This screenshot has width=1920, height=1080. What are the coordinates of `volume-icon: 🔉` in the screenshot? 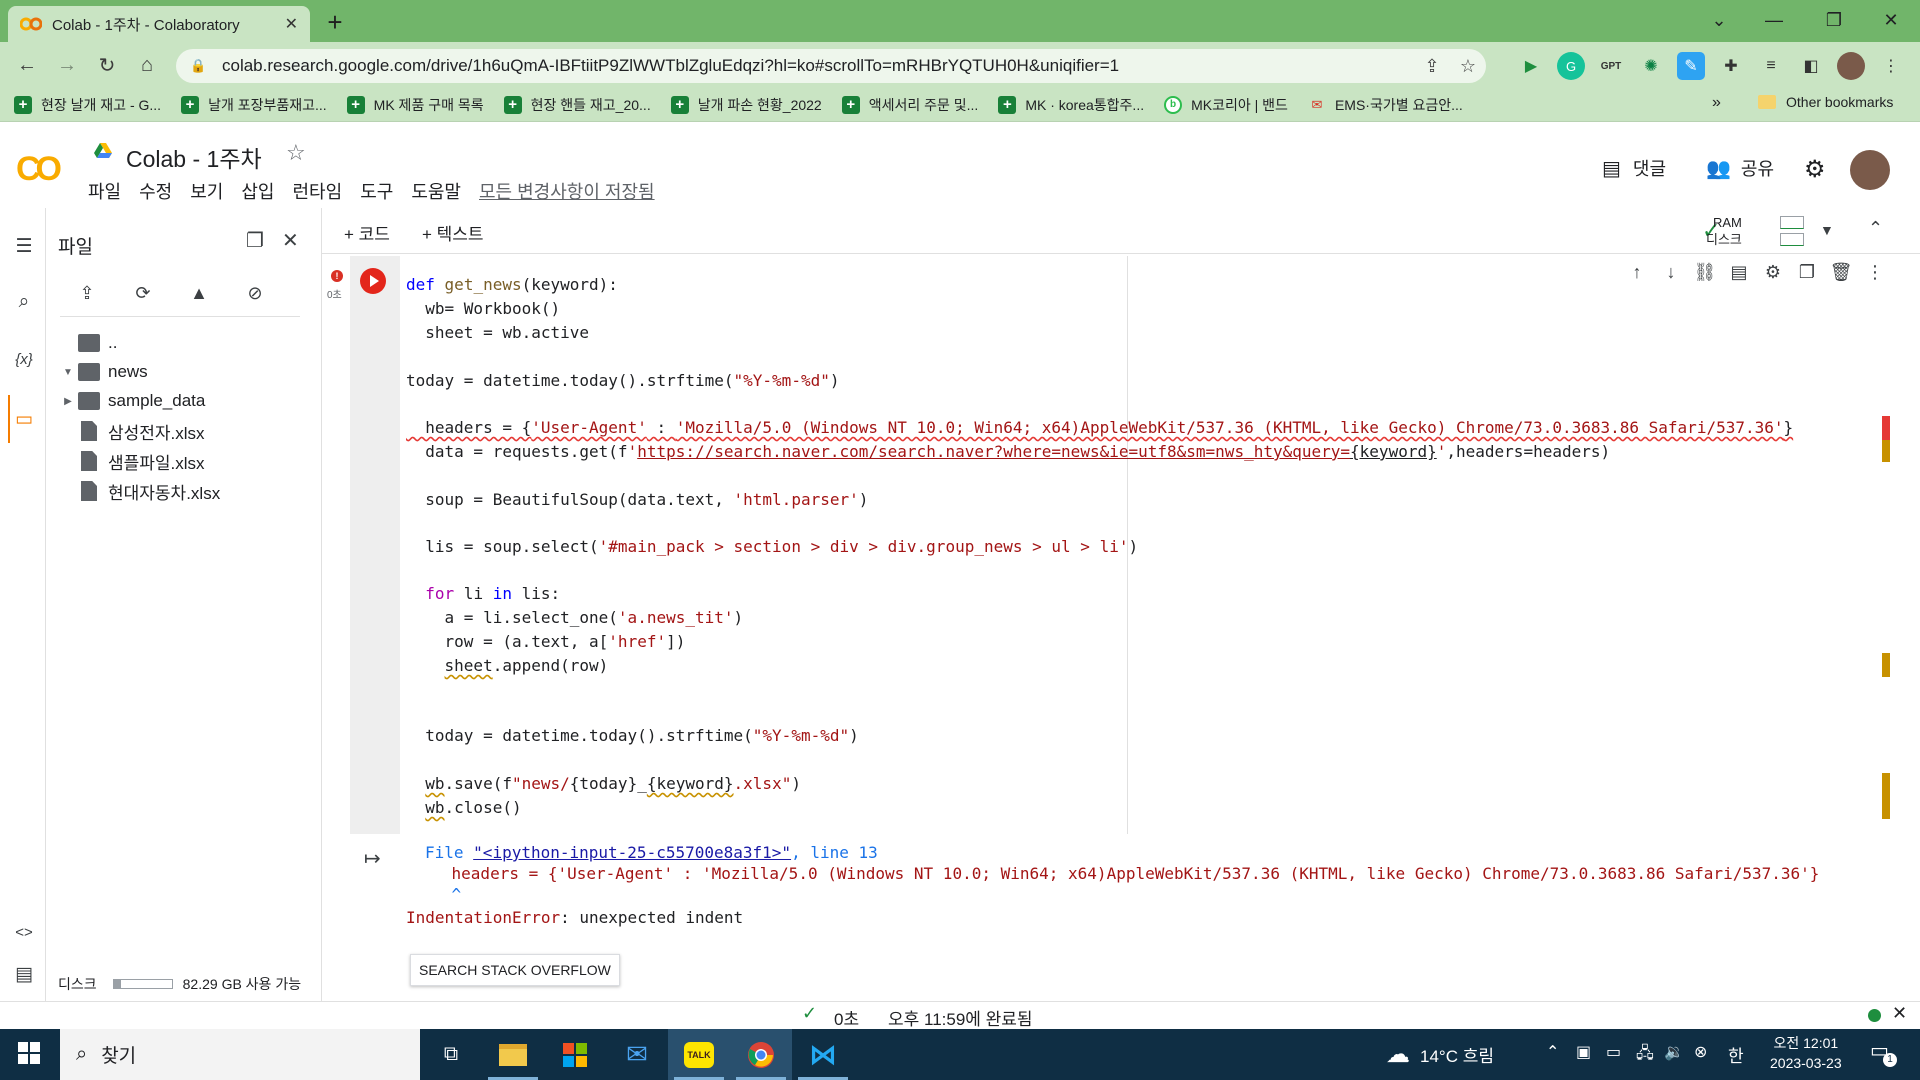 It's located at (1674, 1052).